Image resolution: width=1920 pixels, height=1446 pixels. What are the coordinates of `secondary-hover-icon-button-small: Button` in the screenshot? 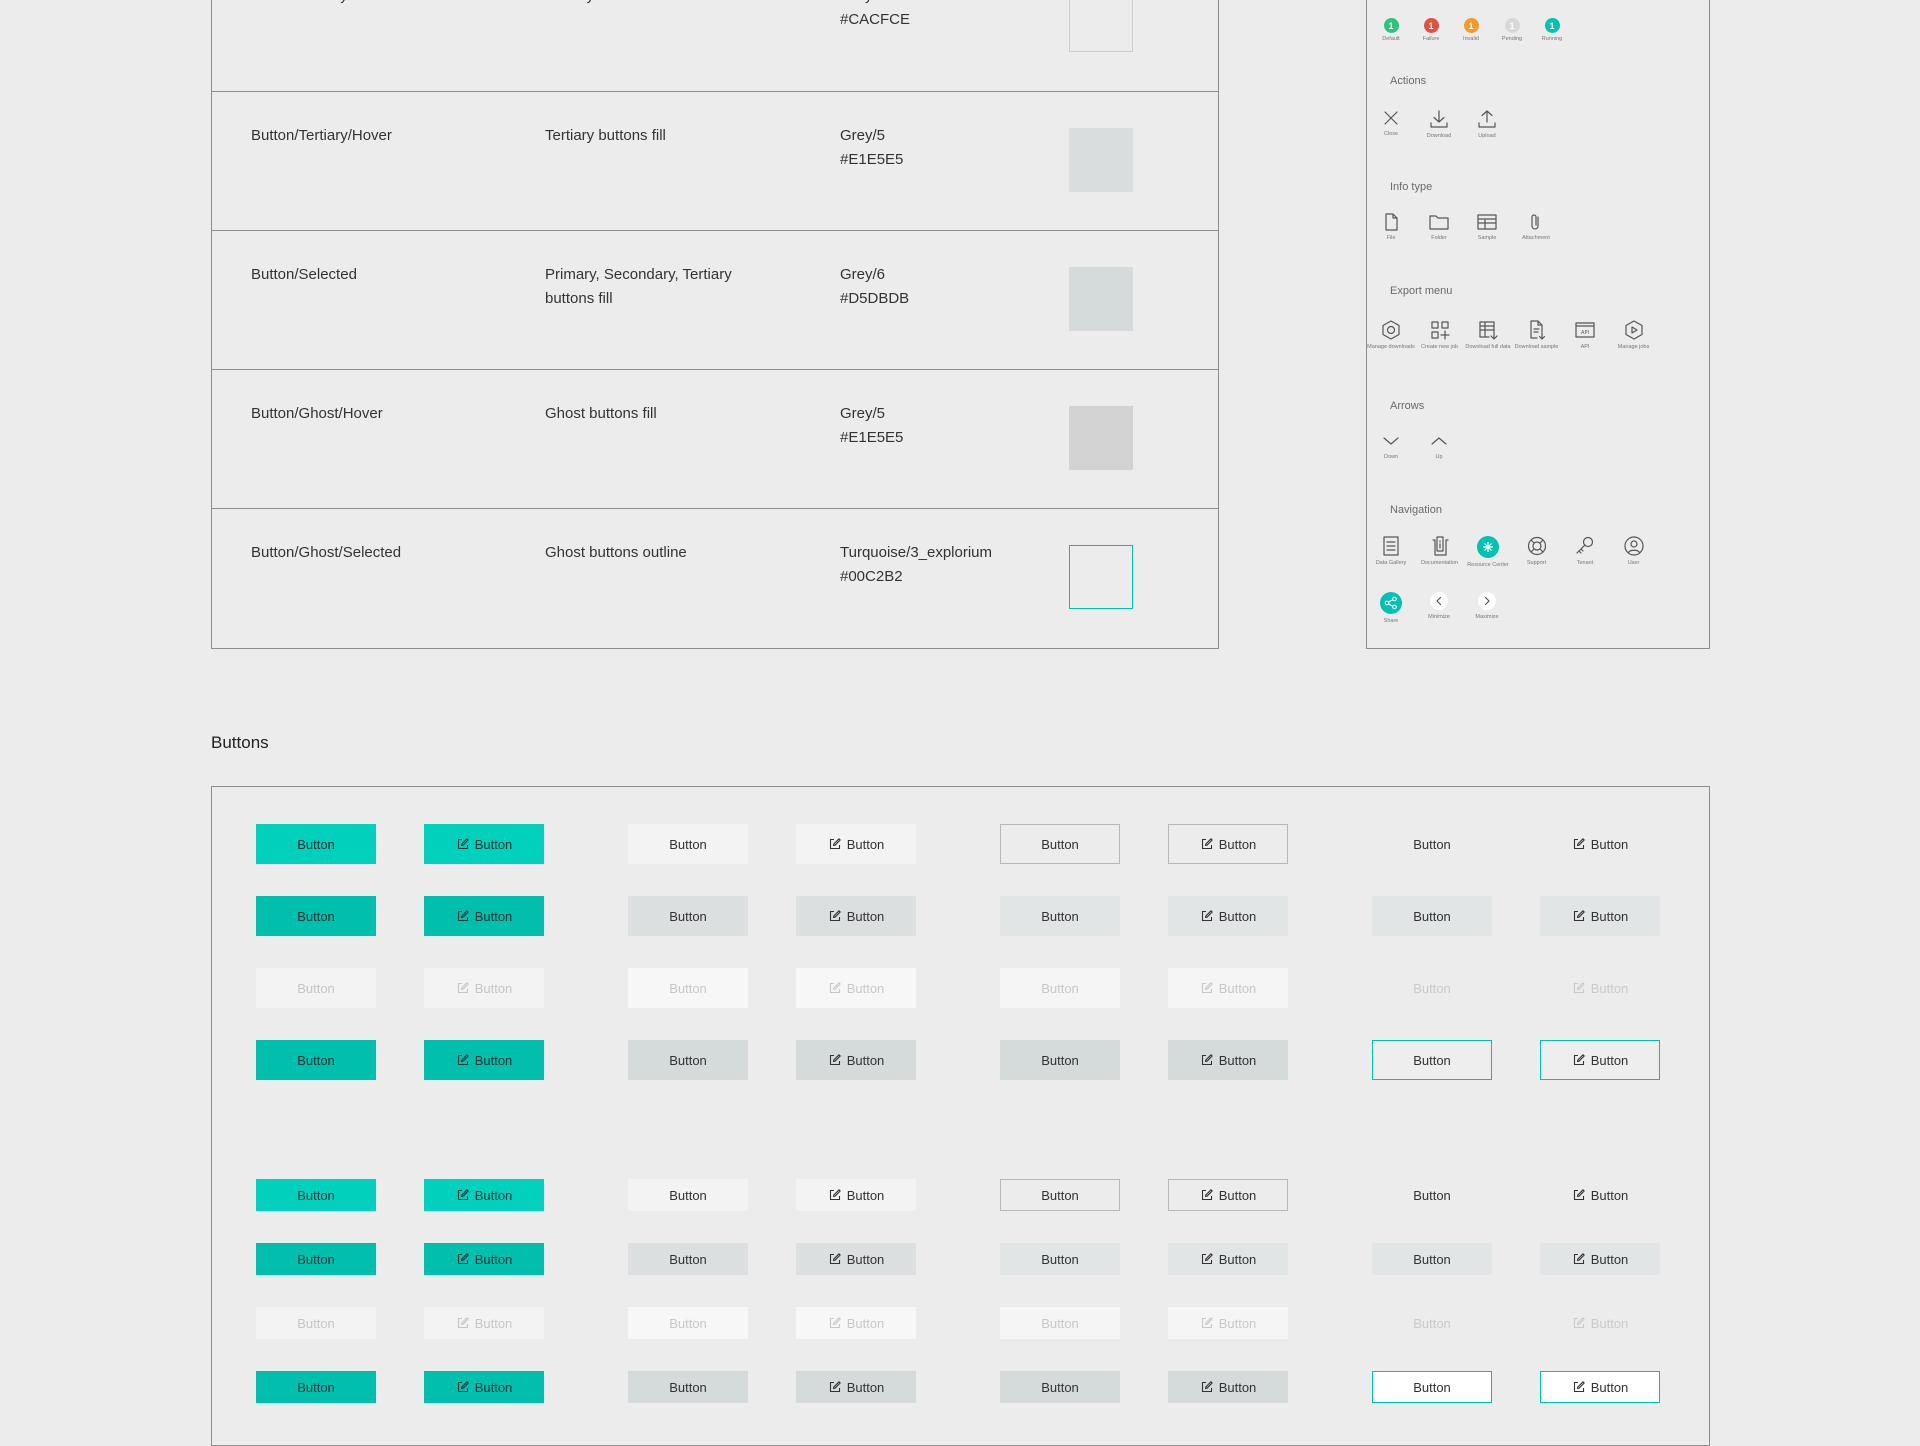 It's located at (856, 1259).